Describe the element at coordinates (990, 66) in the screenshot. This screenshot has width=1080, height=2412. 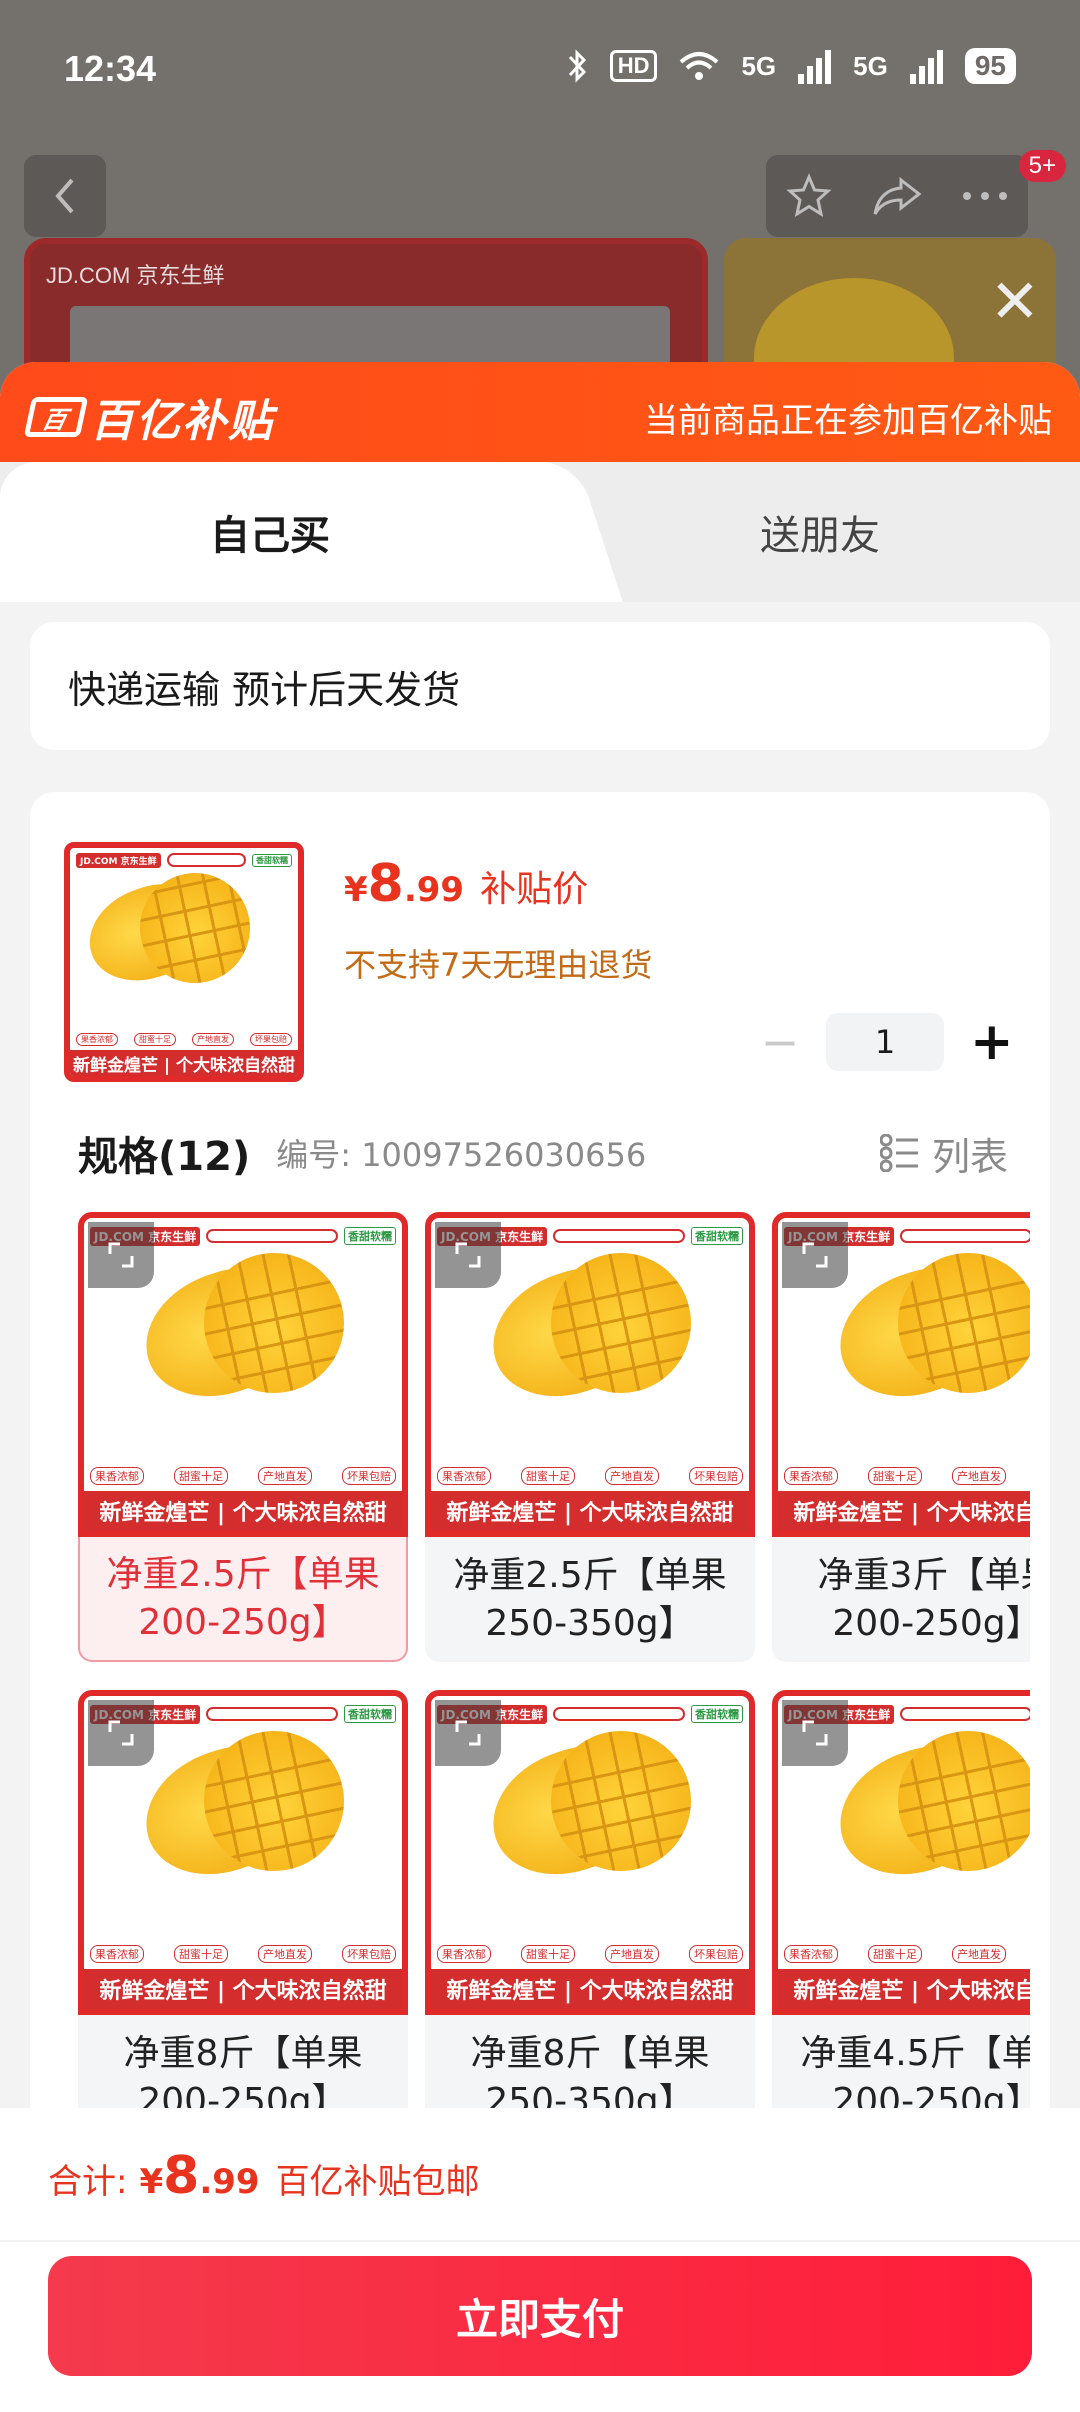
I see `battery-icon: 95` at that location.